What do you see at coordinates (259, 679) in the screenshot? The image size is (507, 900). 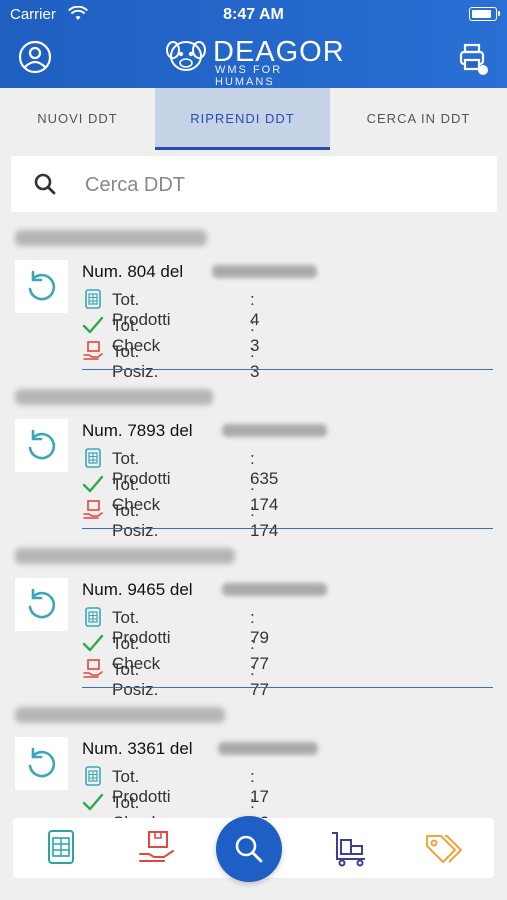 I see `tot-posiz-value: : 77` at bounding box center [259, 679].